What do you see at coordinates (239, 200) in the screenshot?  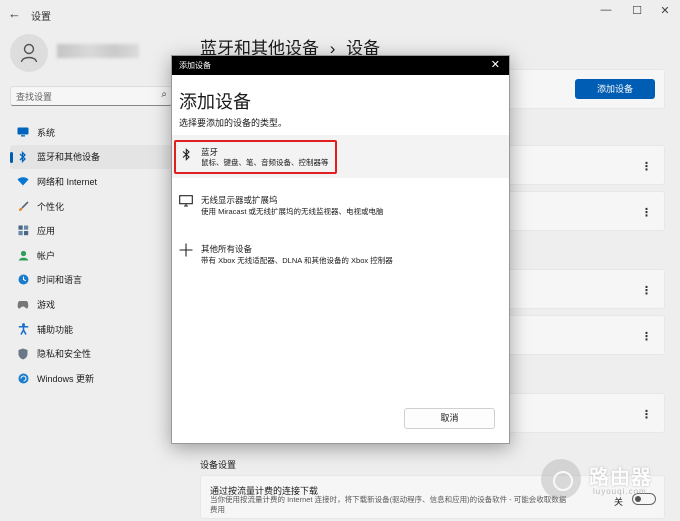 I see `option-title: 无线显示器或扩展坞` at bounding box center [239, 200].